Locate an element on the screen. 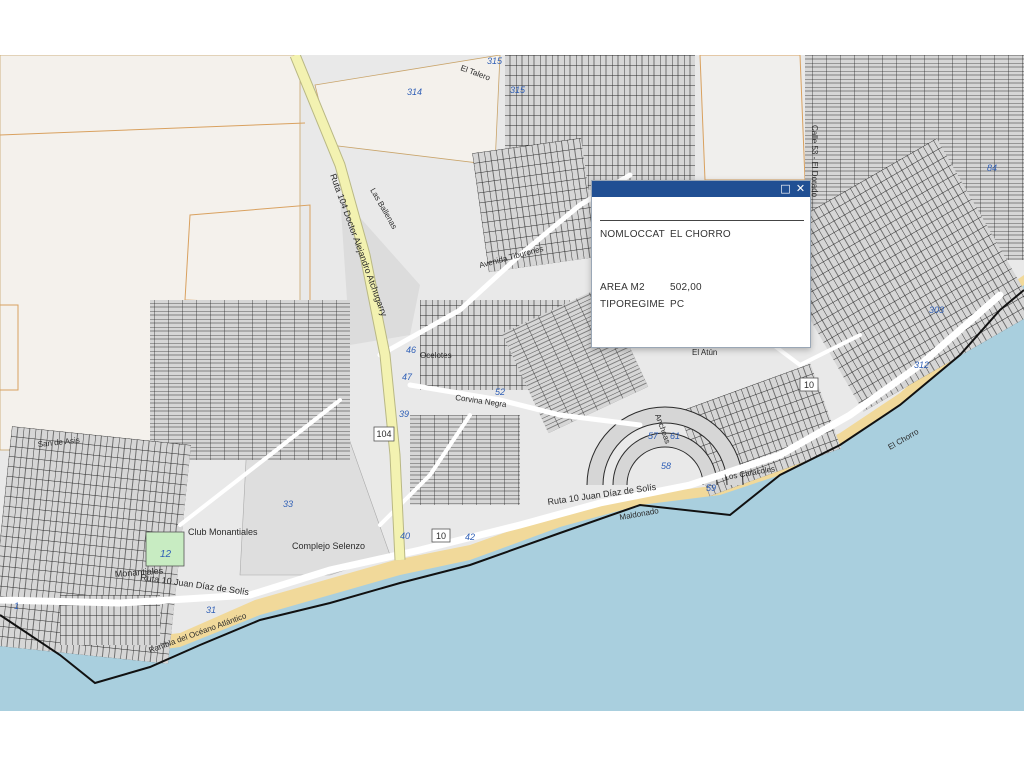  attr-row-area: AREA M2 502,00 is located at coordinates (651, 287).